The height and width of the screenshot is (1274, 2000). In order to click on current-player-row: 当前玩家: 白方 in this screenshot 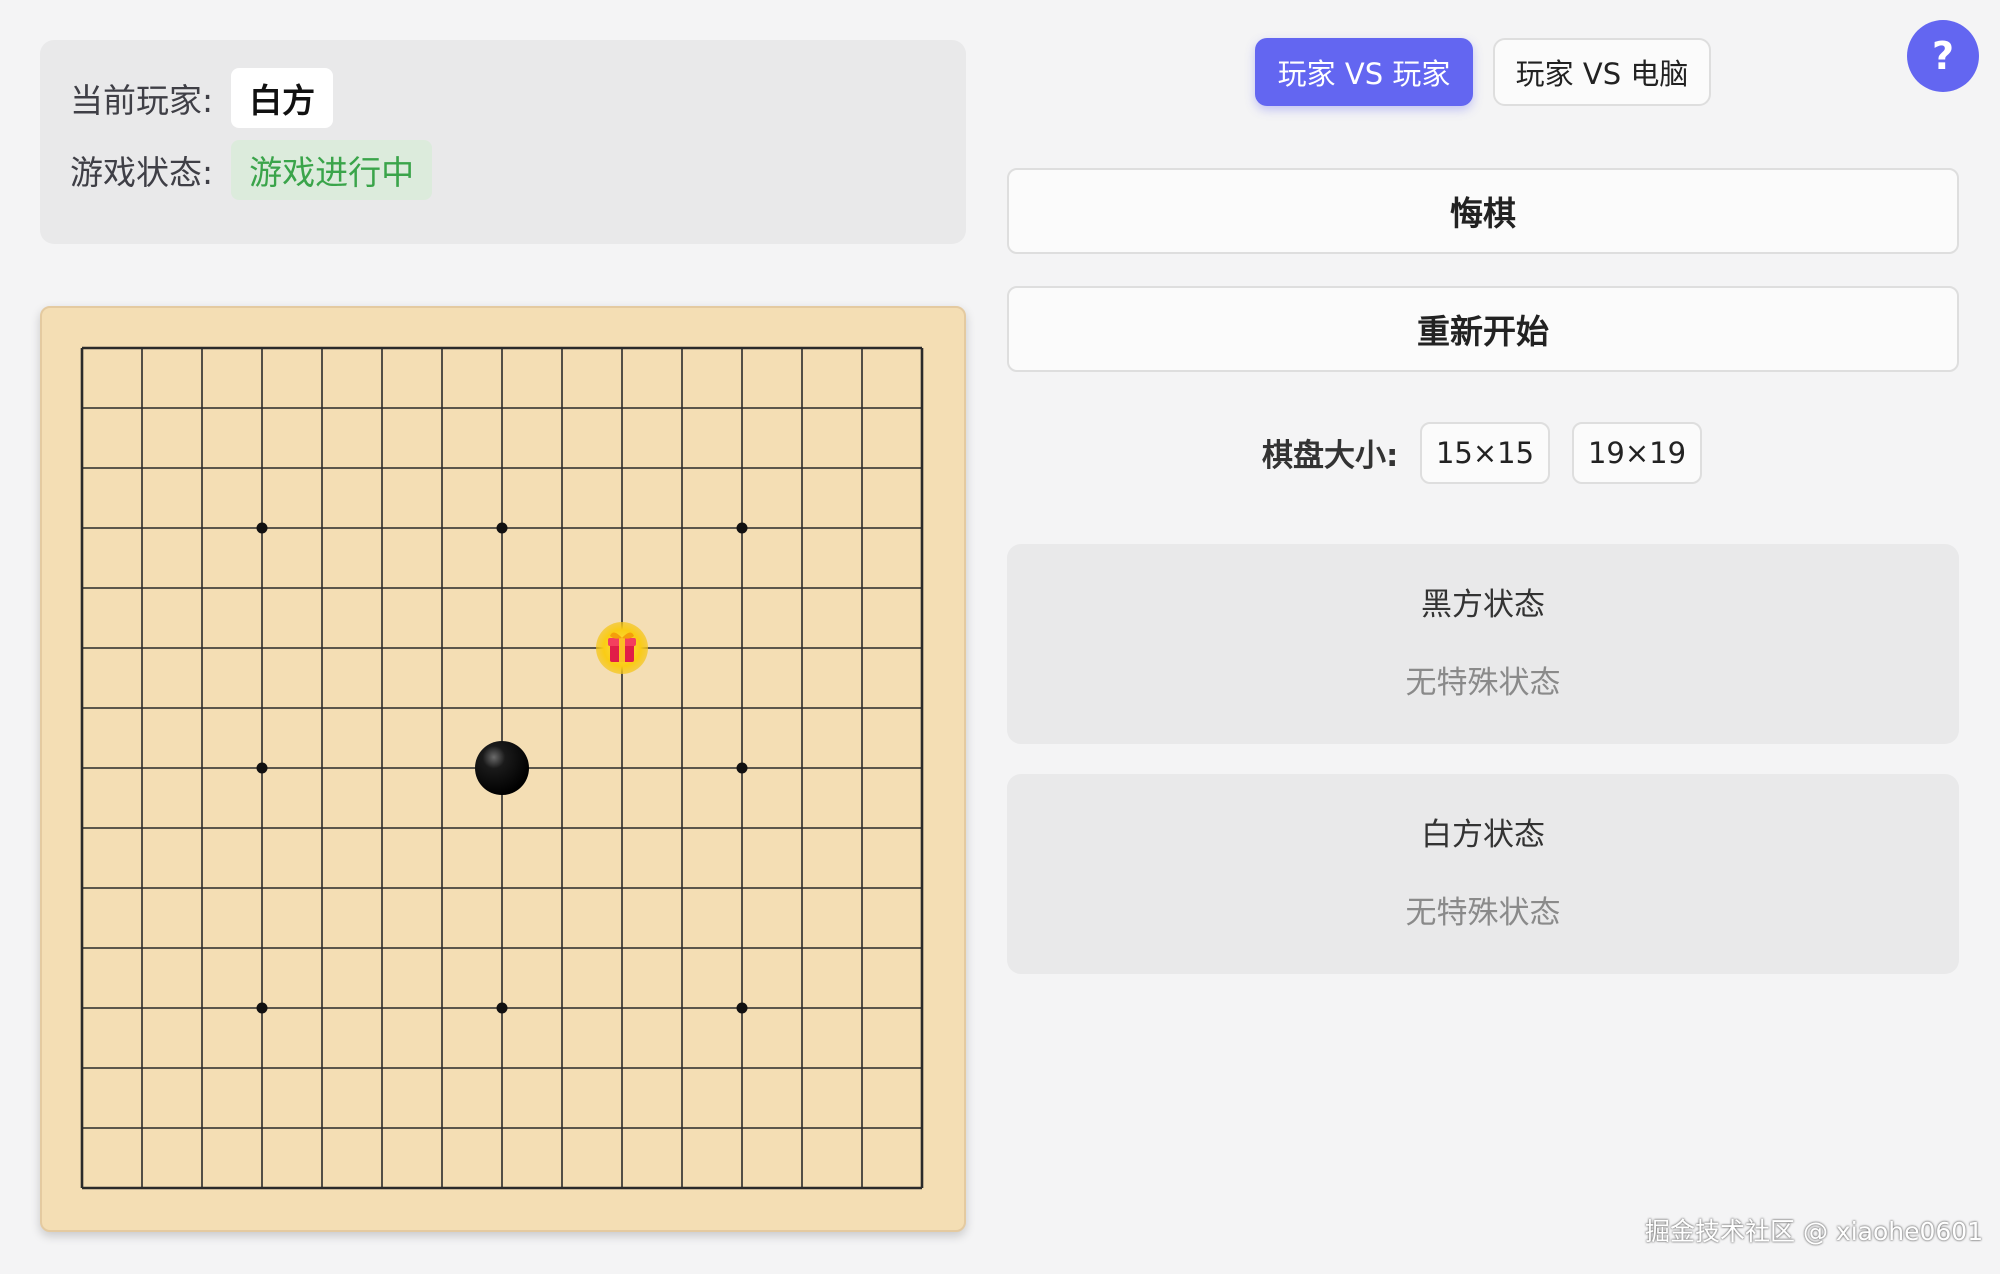, I will do `click(202, 98)`.